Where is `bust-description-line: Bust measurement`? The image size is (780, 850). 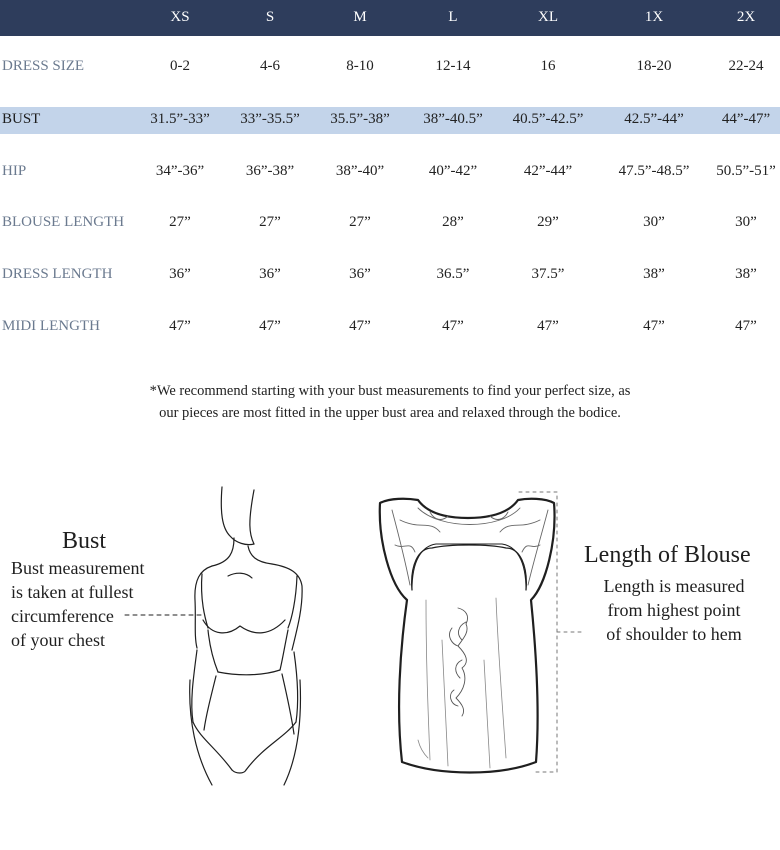
bust-description-line: Bust measurement is located at coordinates (78, 568).